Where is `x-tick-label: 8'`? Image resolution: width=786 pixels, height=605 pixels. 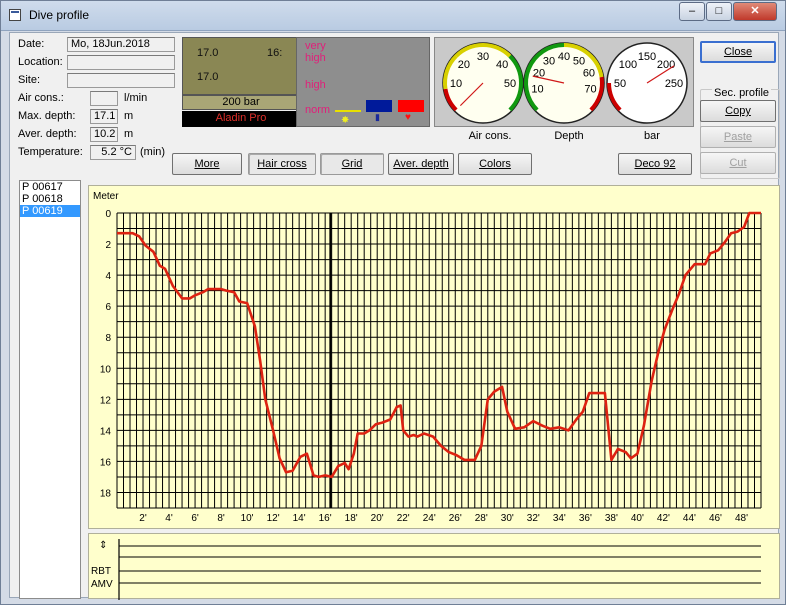 x-tick-label: 8' is located at coordinates (221, 518).